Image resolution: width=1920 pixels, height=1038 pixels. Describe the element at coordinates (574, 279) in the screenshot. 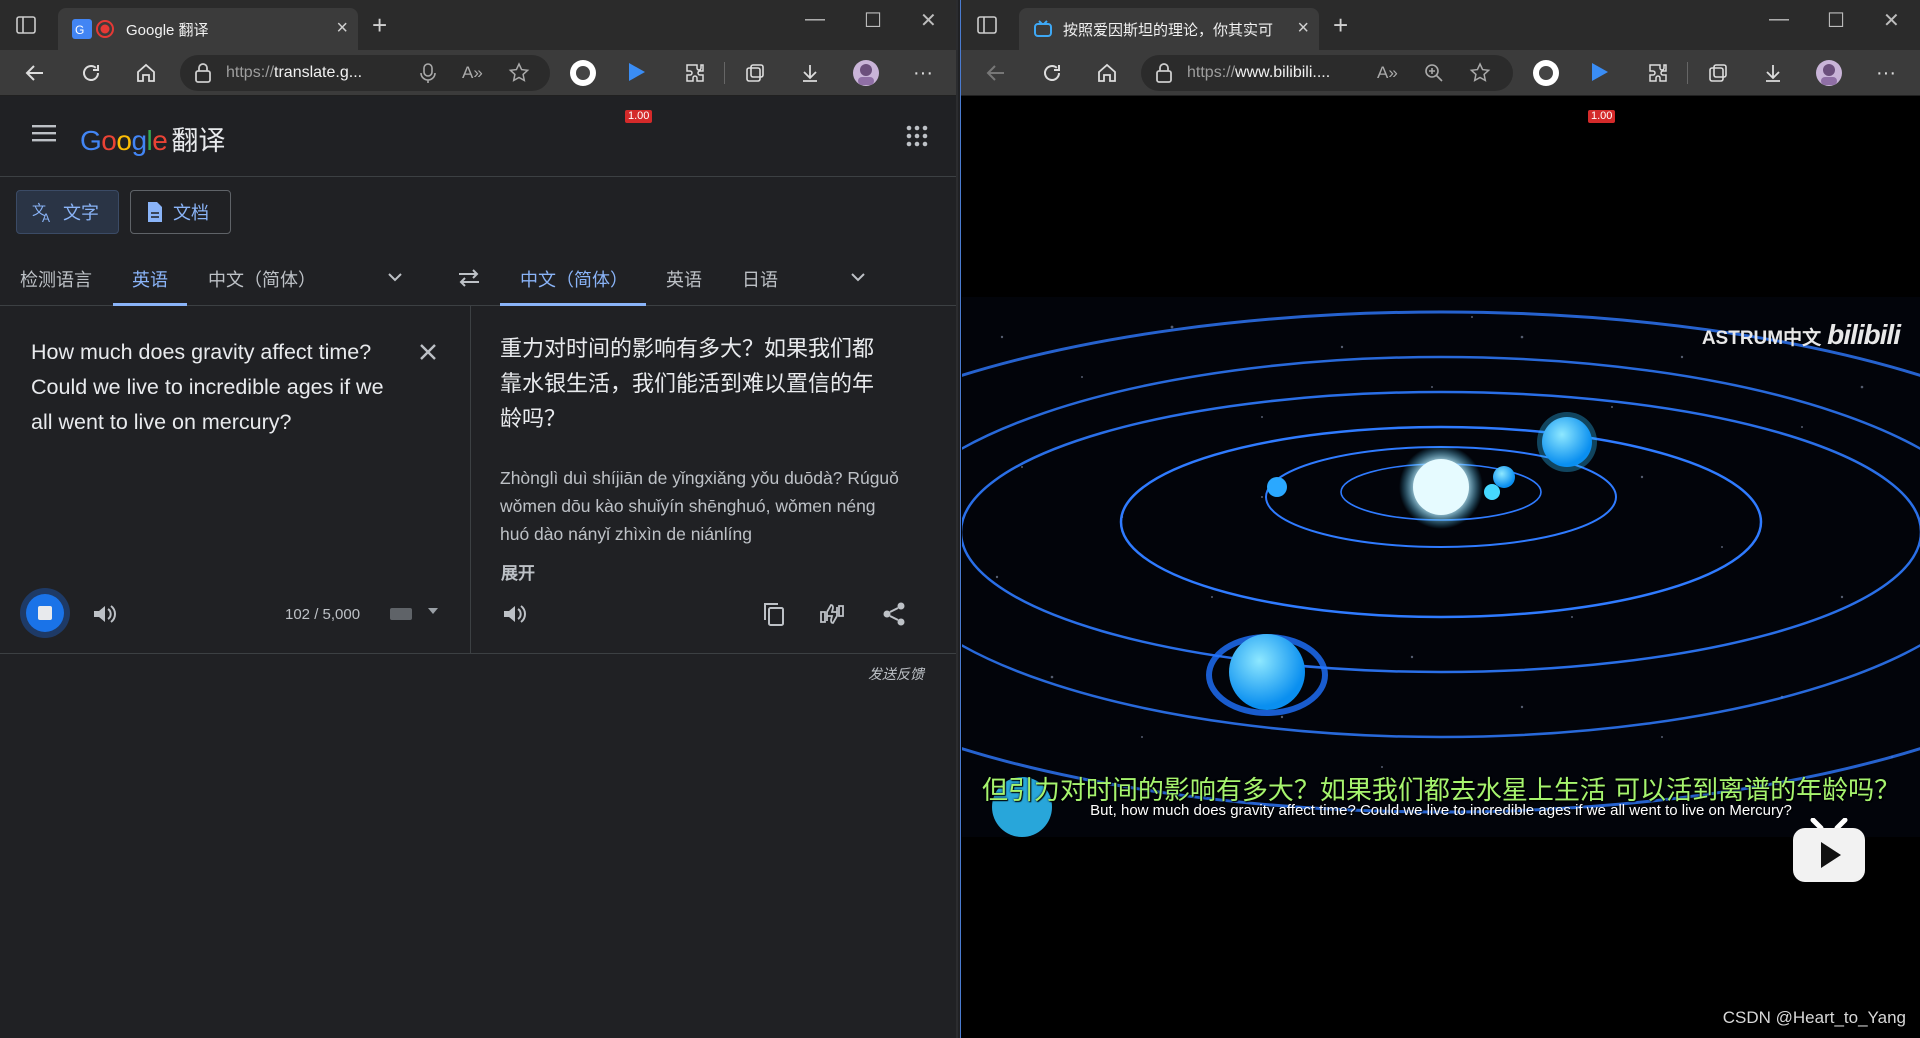

I see `target-lang-chinese: 中文（简体）` at that location.